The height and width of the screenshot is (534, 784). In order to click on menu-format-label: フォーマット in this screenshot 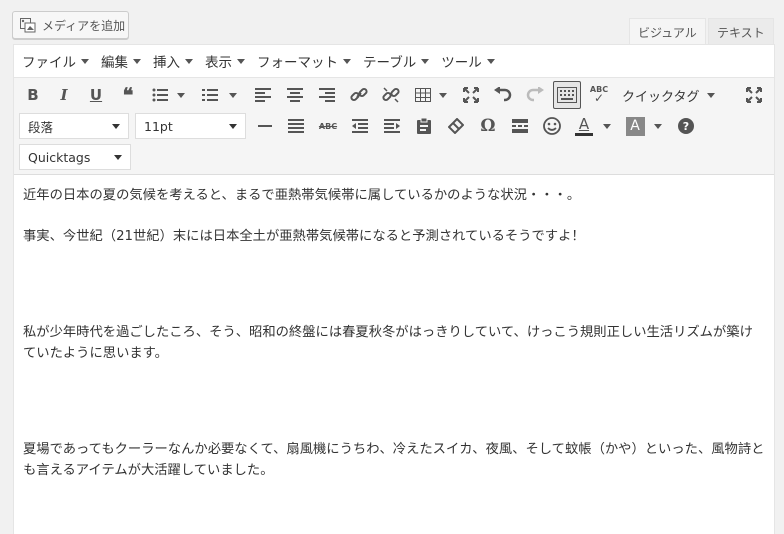, I will do `click(297, 63)`.